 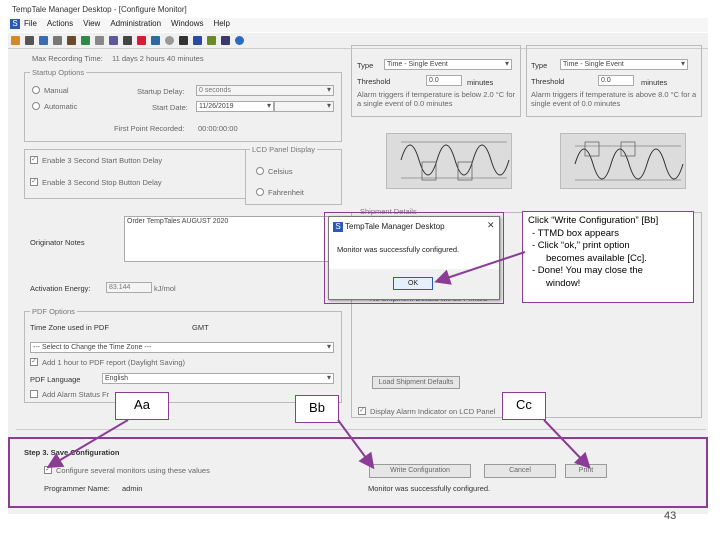 What do you see at coordinates (567, 444) in the screenshot?
I see `arrow-cc-to-print` at bounding box center [567, 444].